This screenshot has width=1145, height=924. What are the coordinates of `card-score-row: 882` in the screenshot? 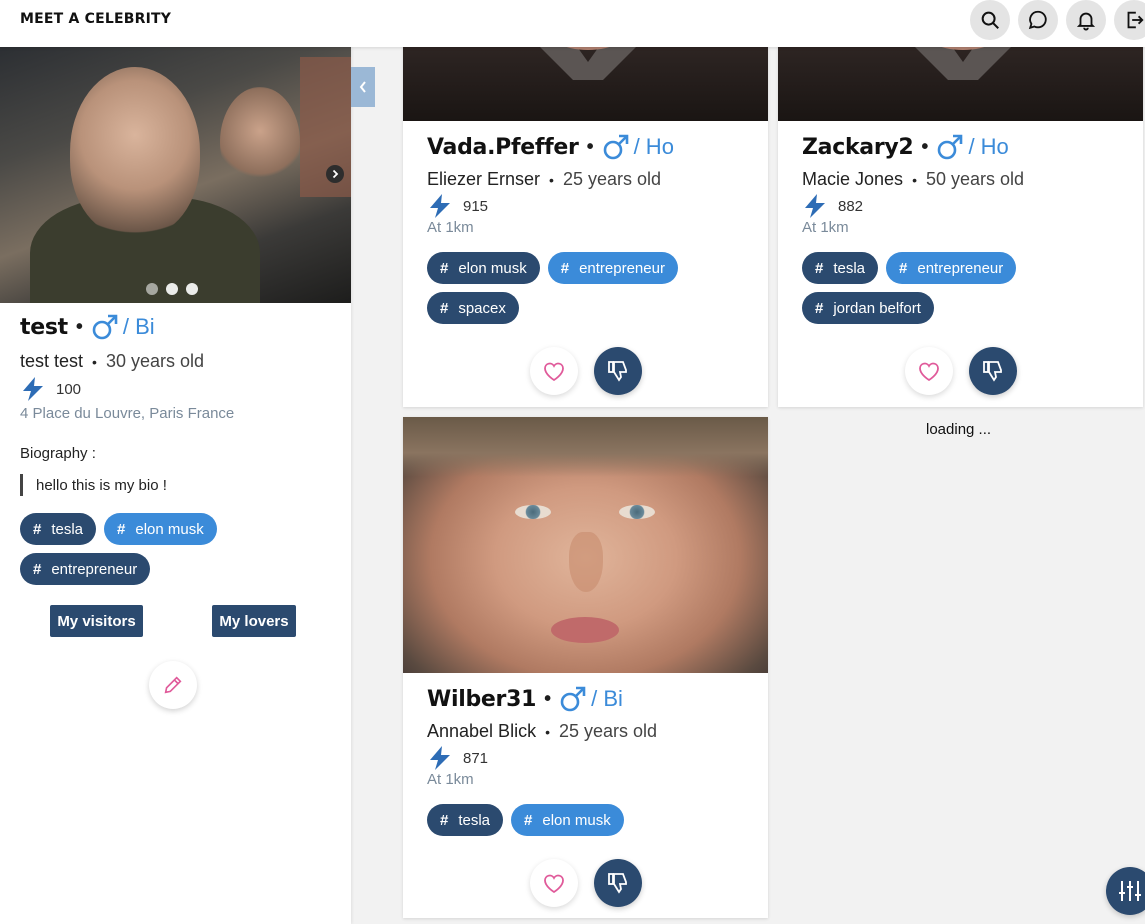 It's located at (953, 206).